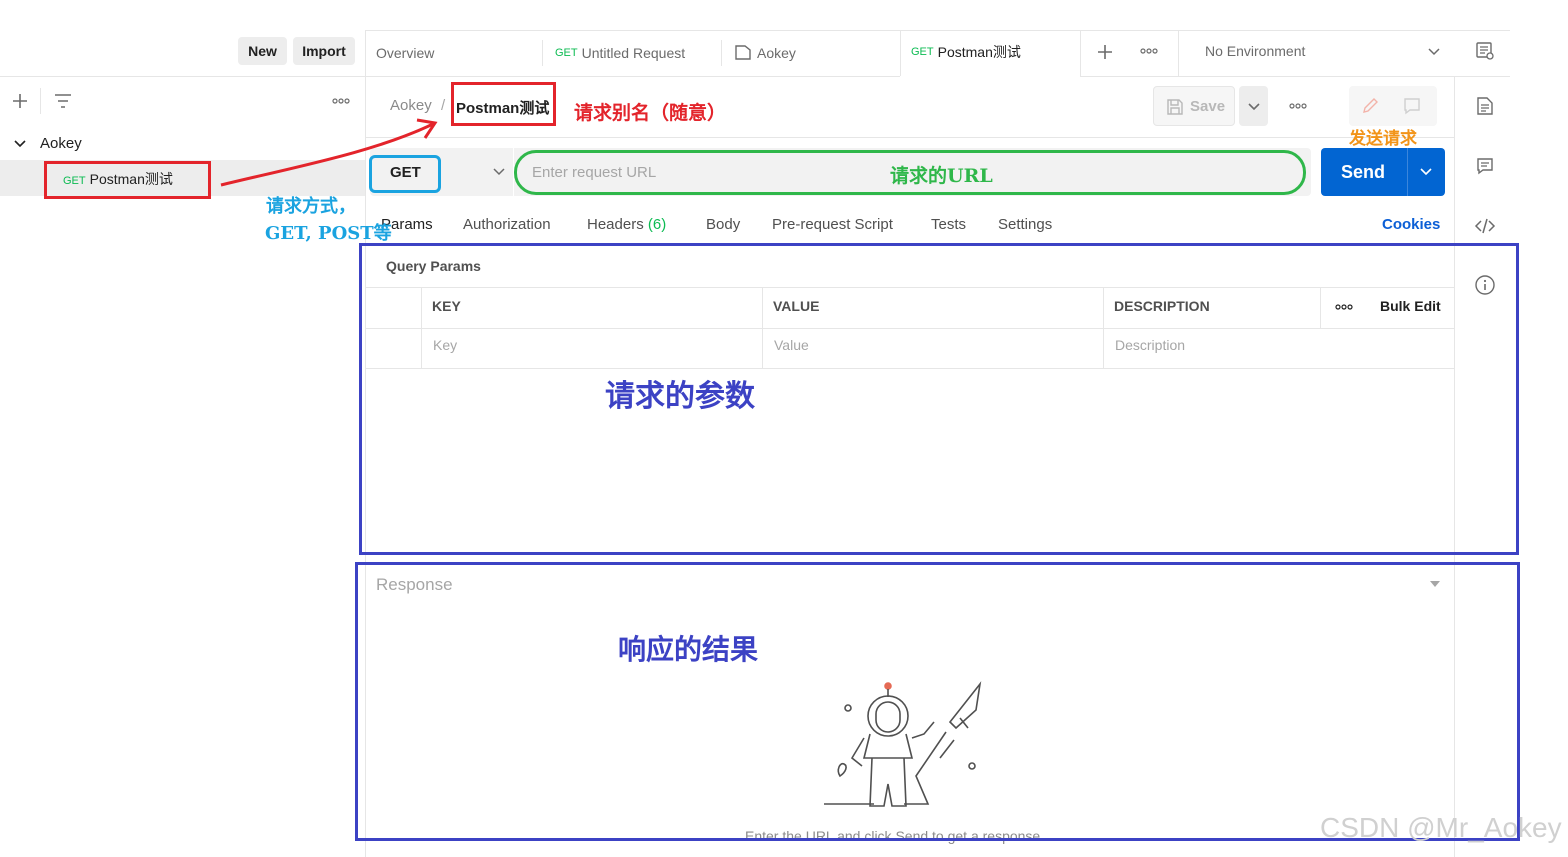  What do you see at coordinates (657, 224) in the screenshot?
I see `headers-count: (6)` at bounding box center [657, 224].